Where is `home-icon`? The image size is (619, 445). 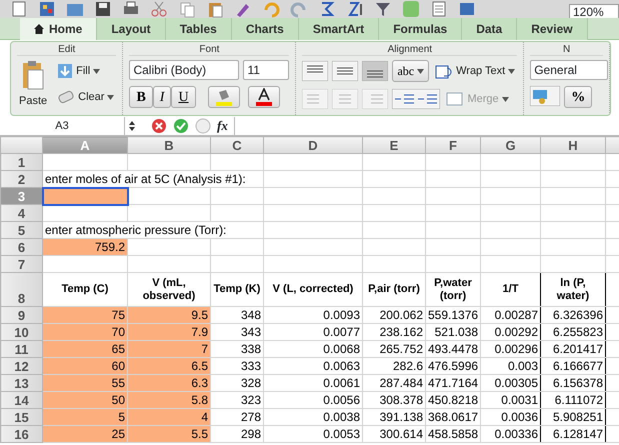 home-icon is located at coordinates (39, 29).